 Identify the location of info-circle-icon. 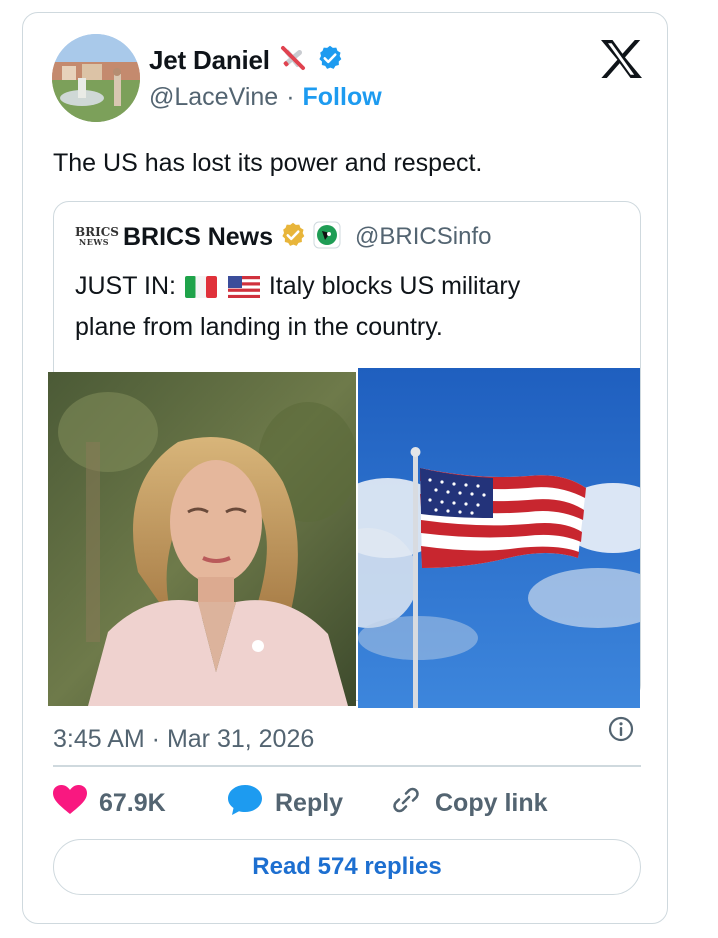
(621, 729).